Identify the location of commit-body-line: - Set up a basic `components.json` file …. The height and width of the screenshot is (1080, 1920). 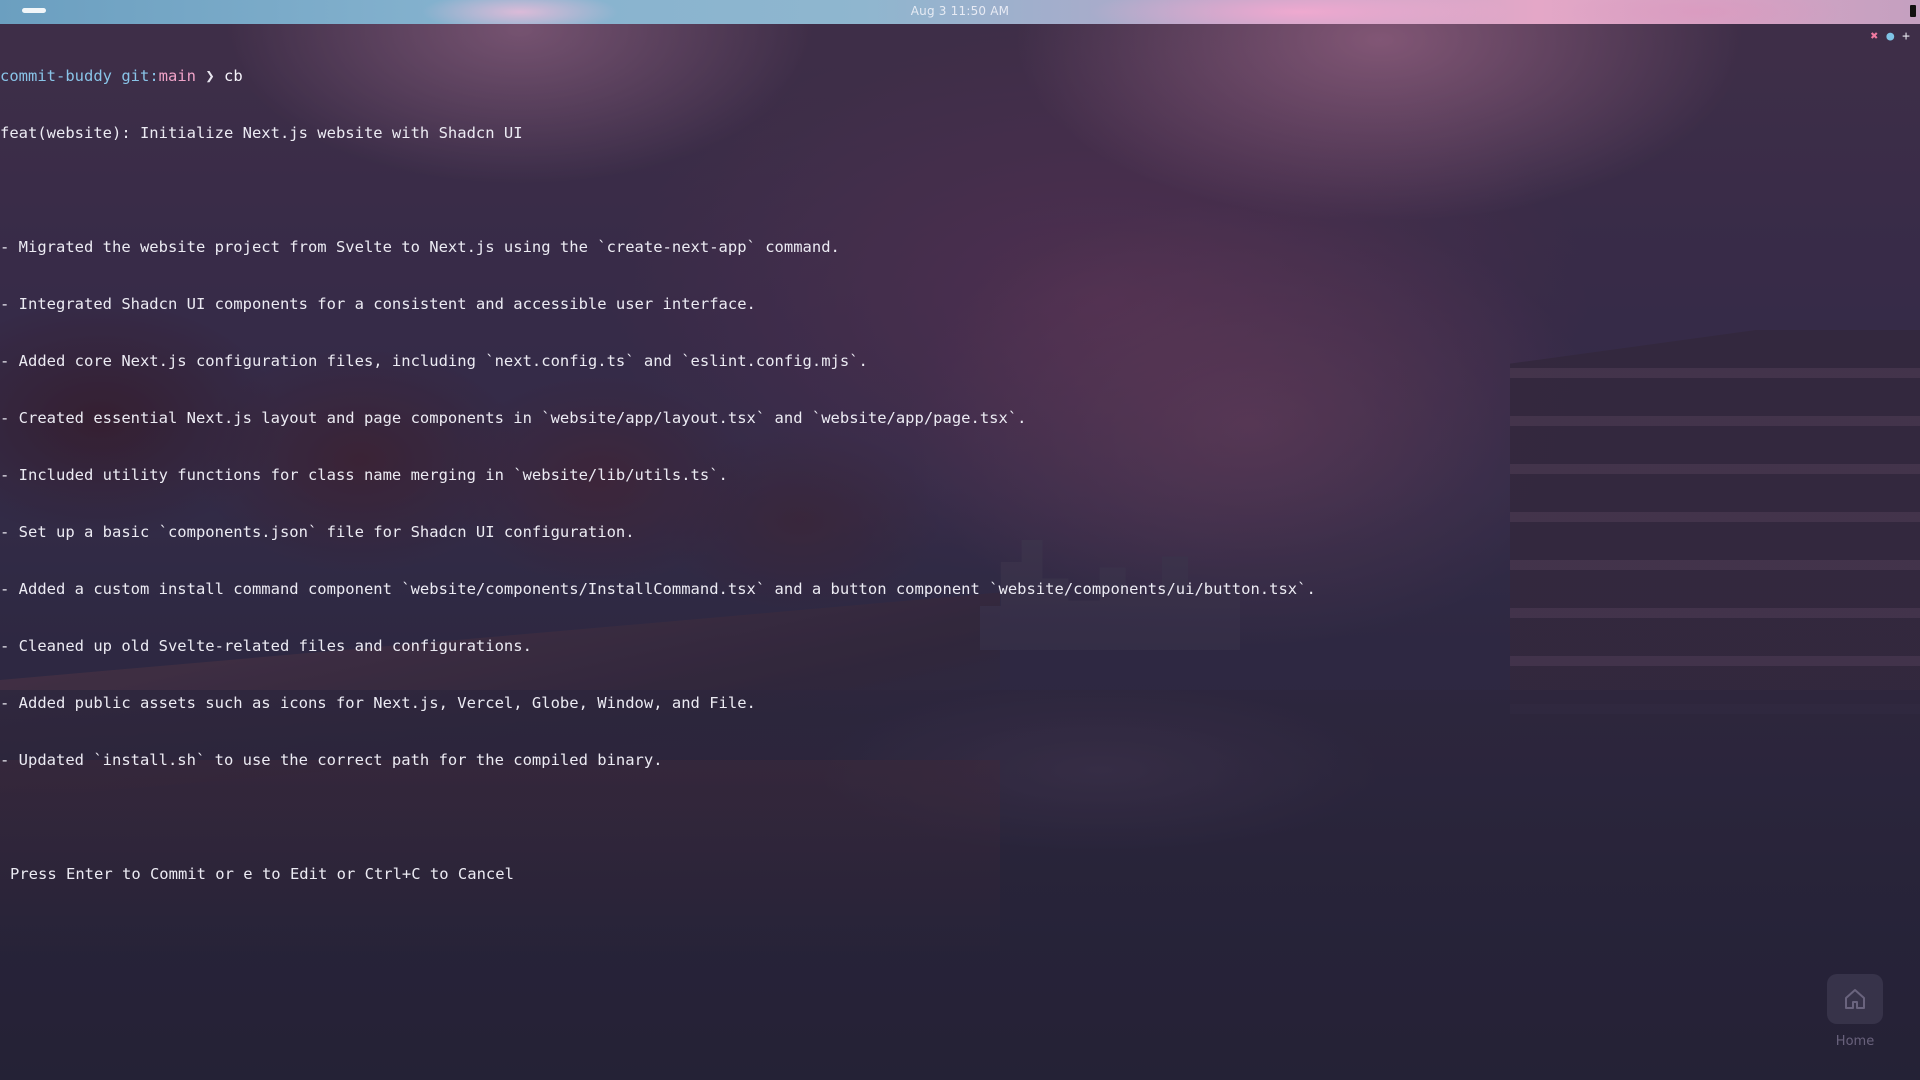
(317, 532).